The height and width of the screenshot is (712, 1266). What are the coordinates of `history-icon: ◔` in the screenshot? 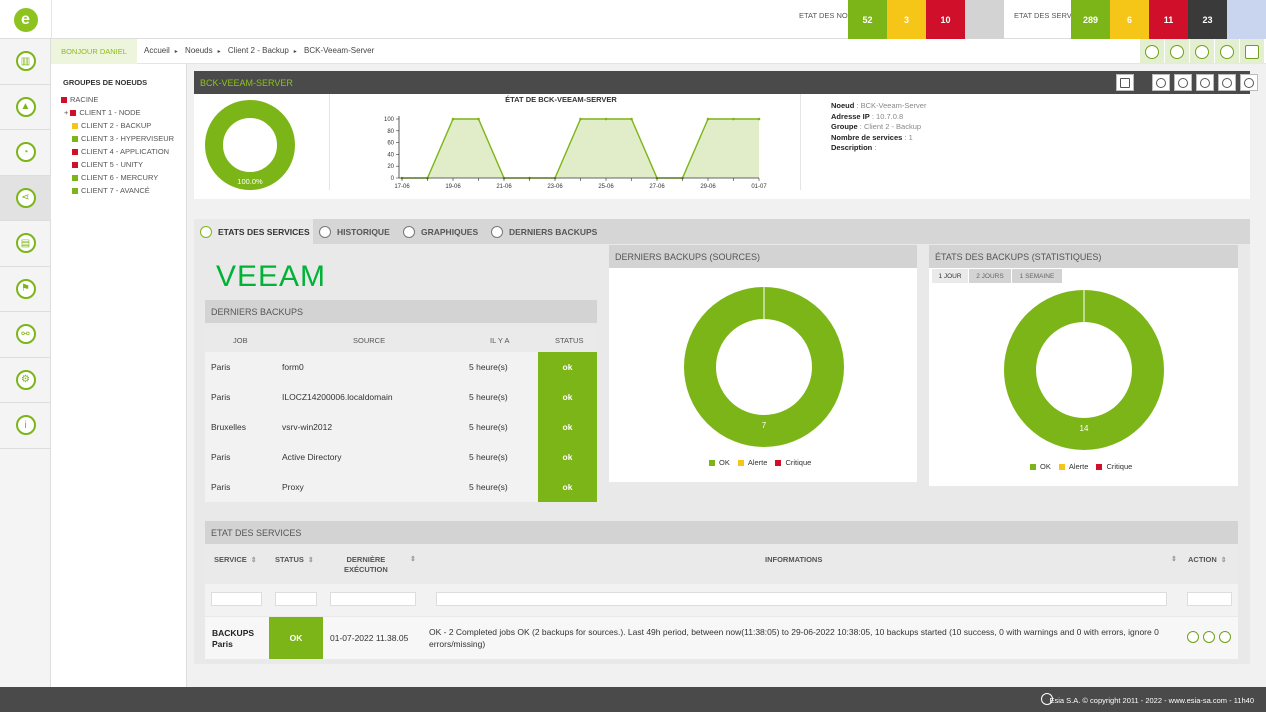 It's located at (25, 152).